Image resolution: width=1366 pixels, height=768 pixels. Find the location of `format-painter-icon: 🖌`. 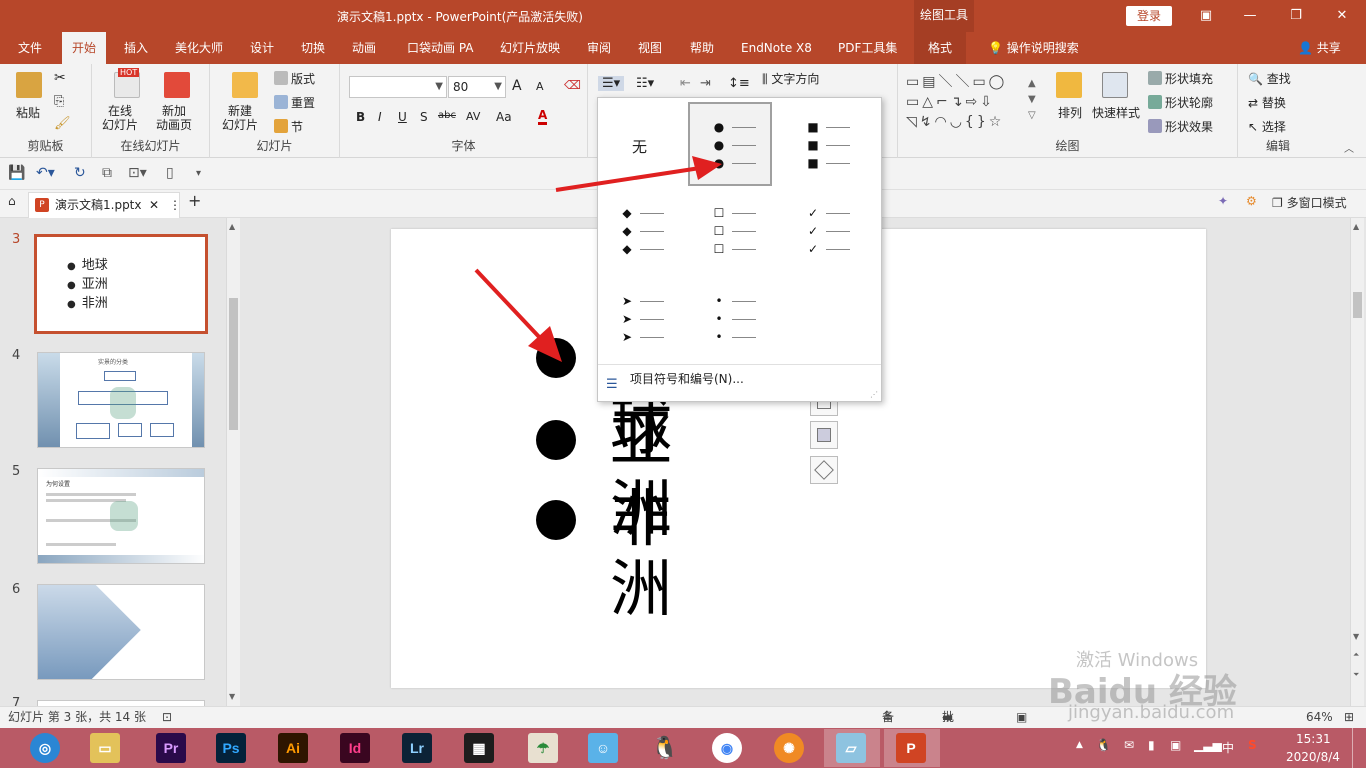

format-painter-icon: 🖌 is located at coordinates (62, 123).